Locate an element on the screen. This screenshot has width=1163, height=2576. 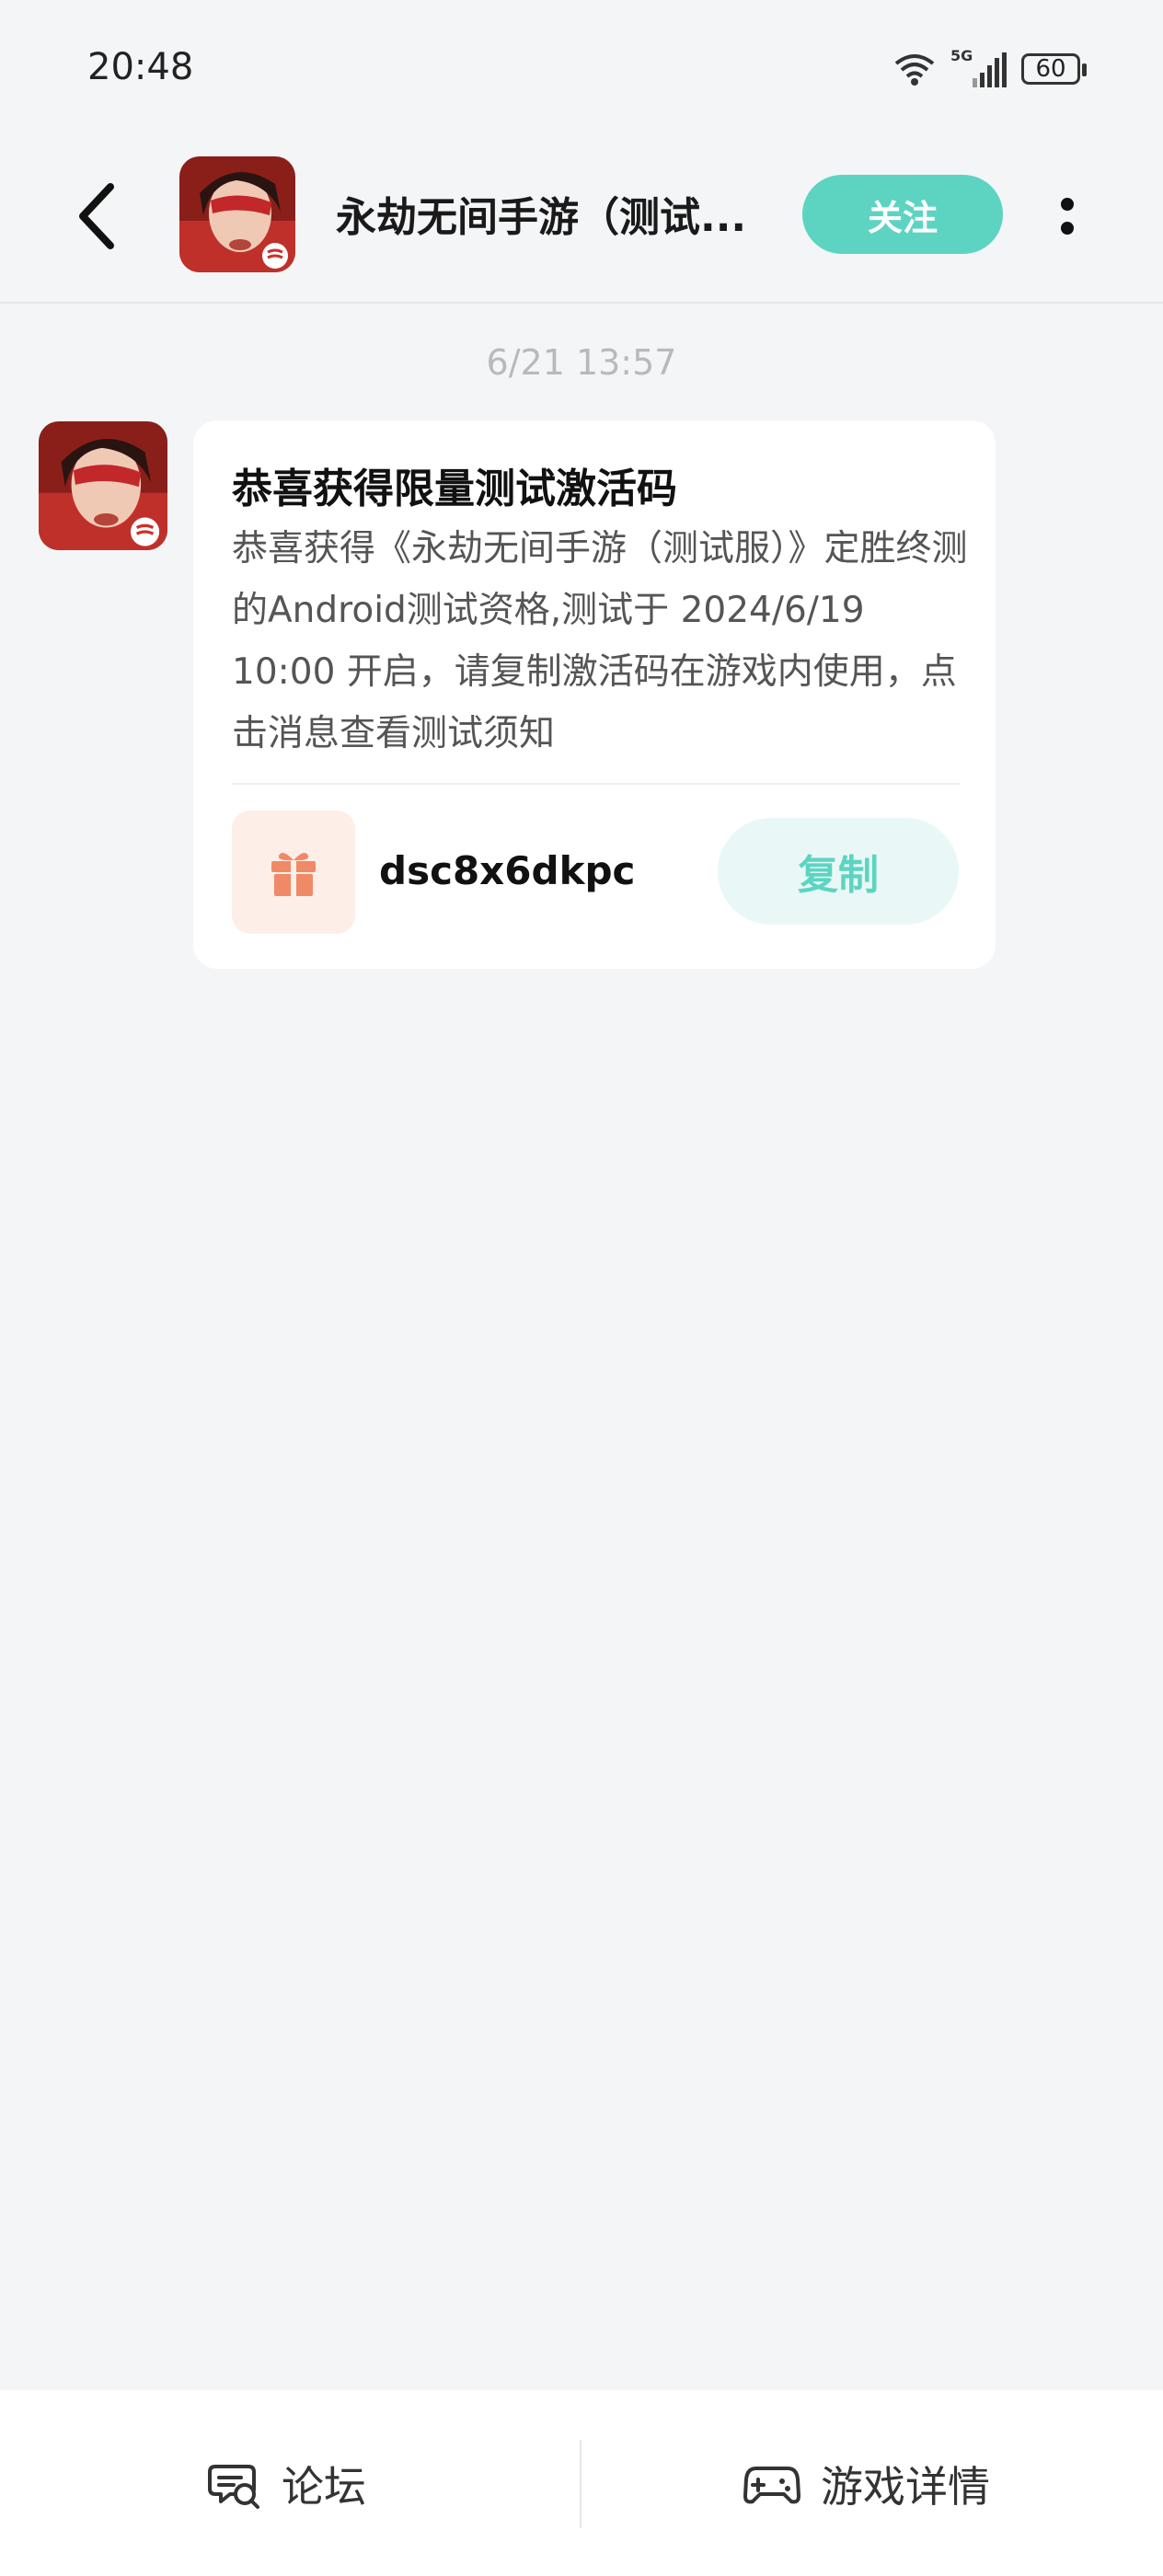
wifi-icon is located at coordinates (914, 70).